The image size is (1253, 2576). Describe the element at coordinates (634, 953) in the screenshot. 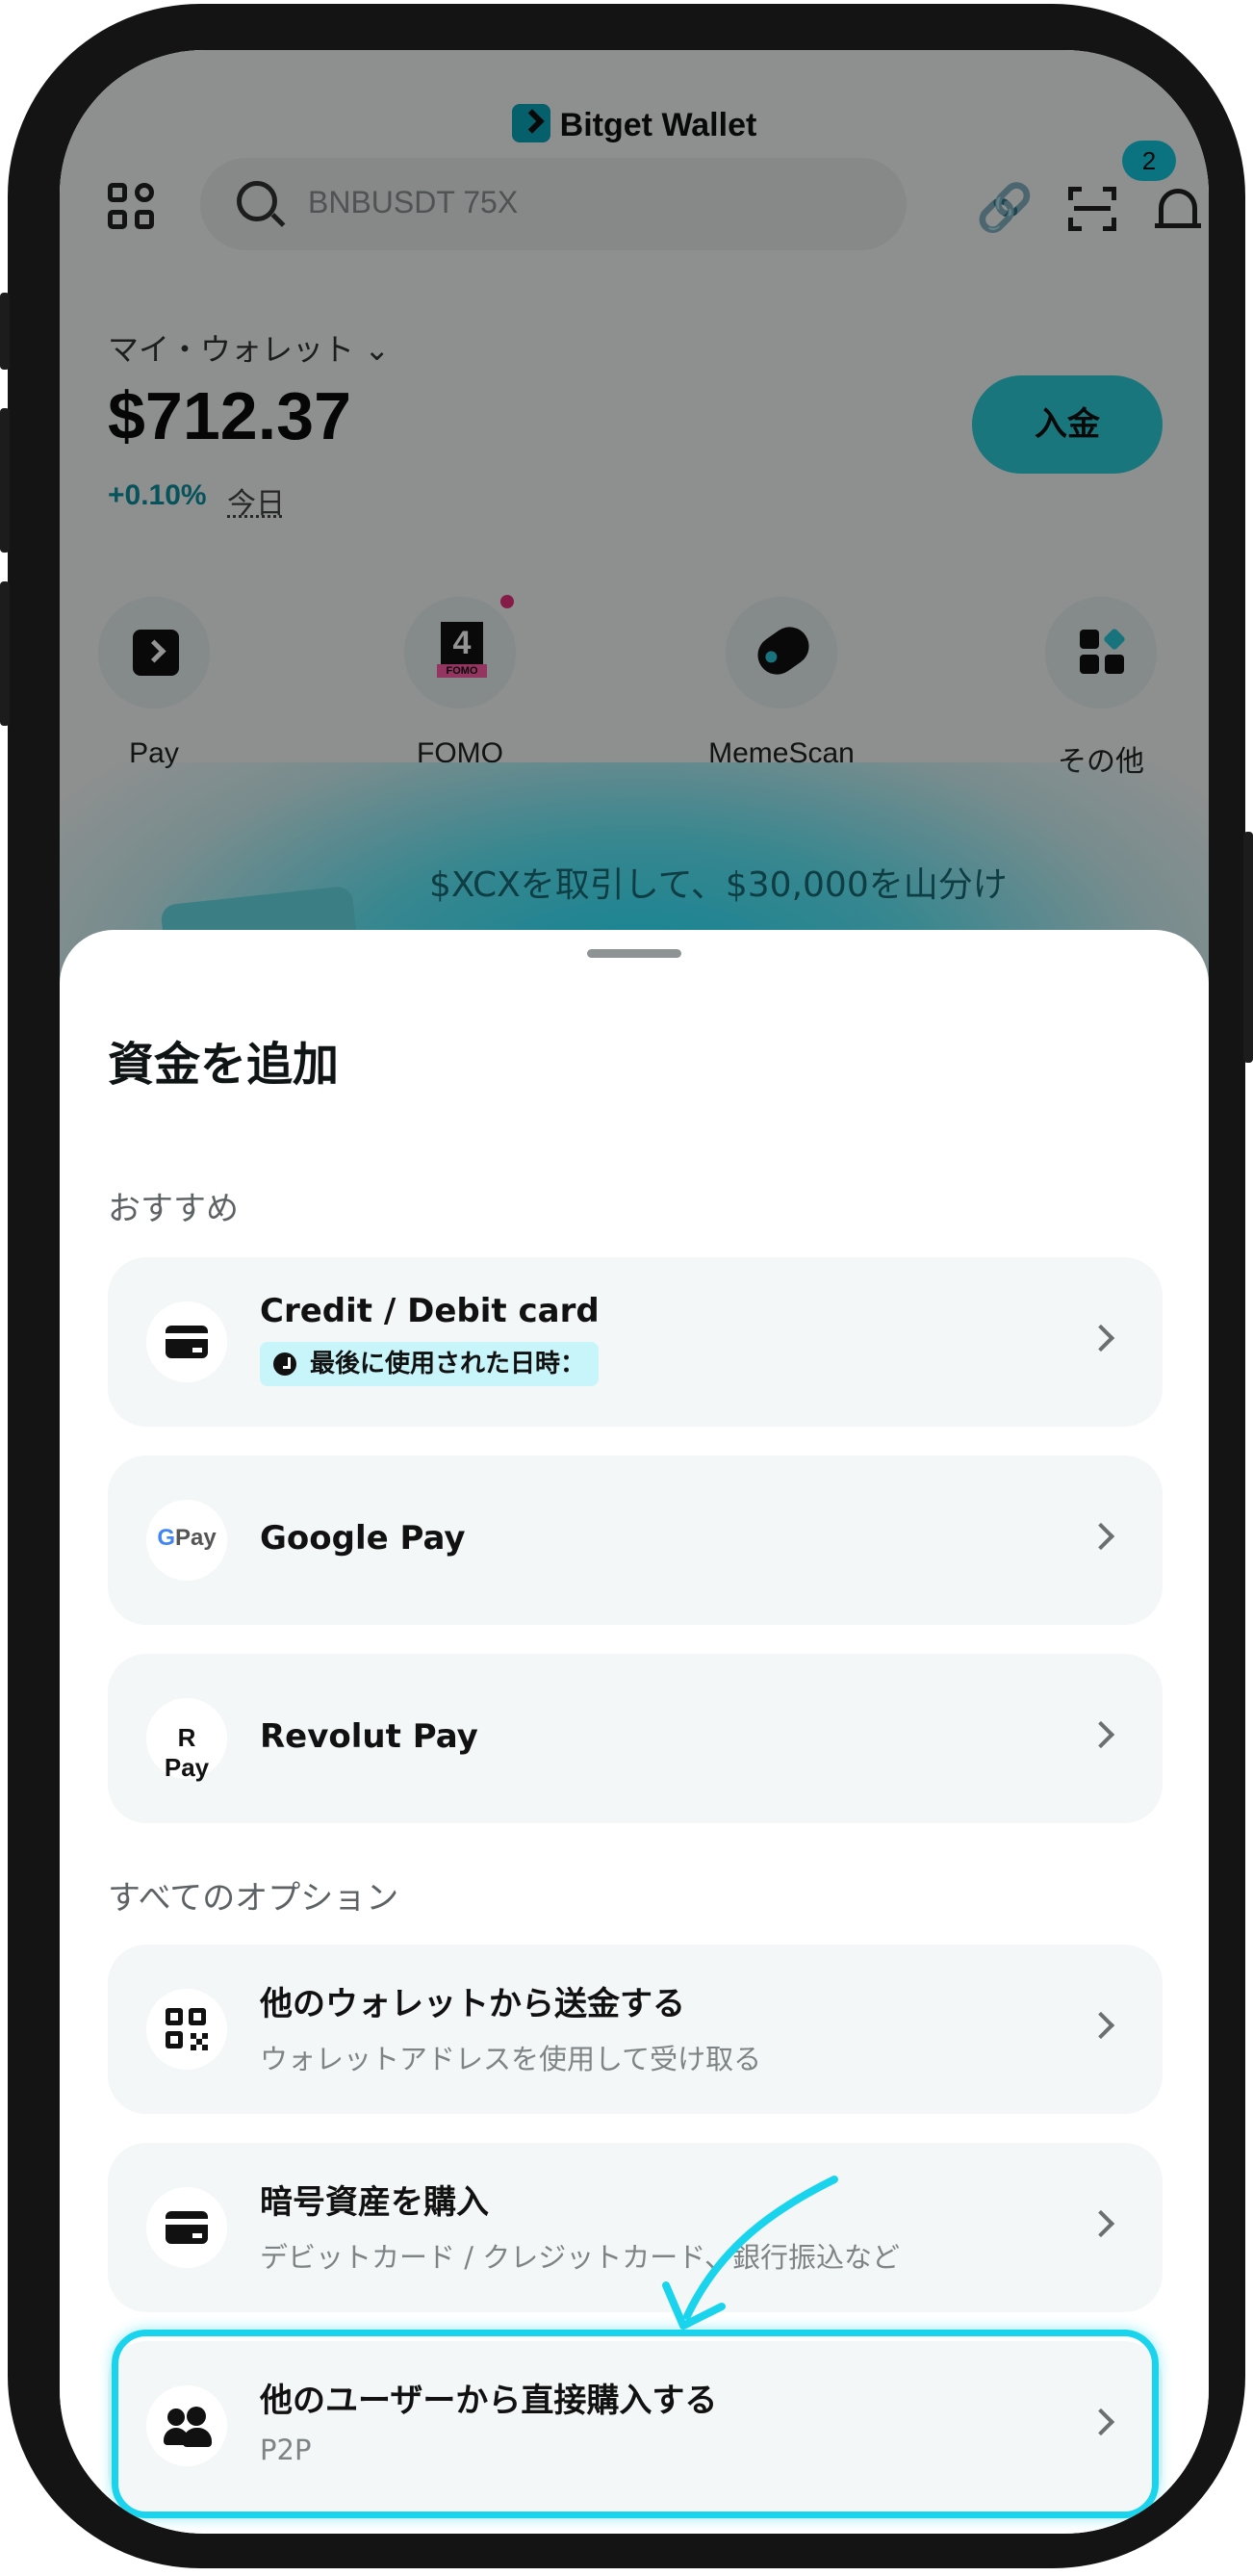

I see `sheet-drag-handle` at that location.